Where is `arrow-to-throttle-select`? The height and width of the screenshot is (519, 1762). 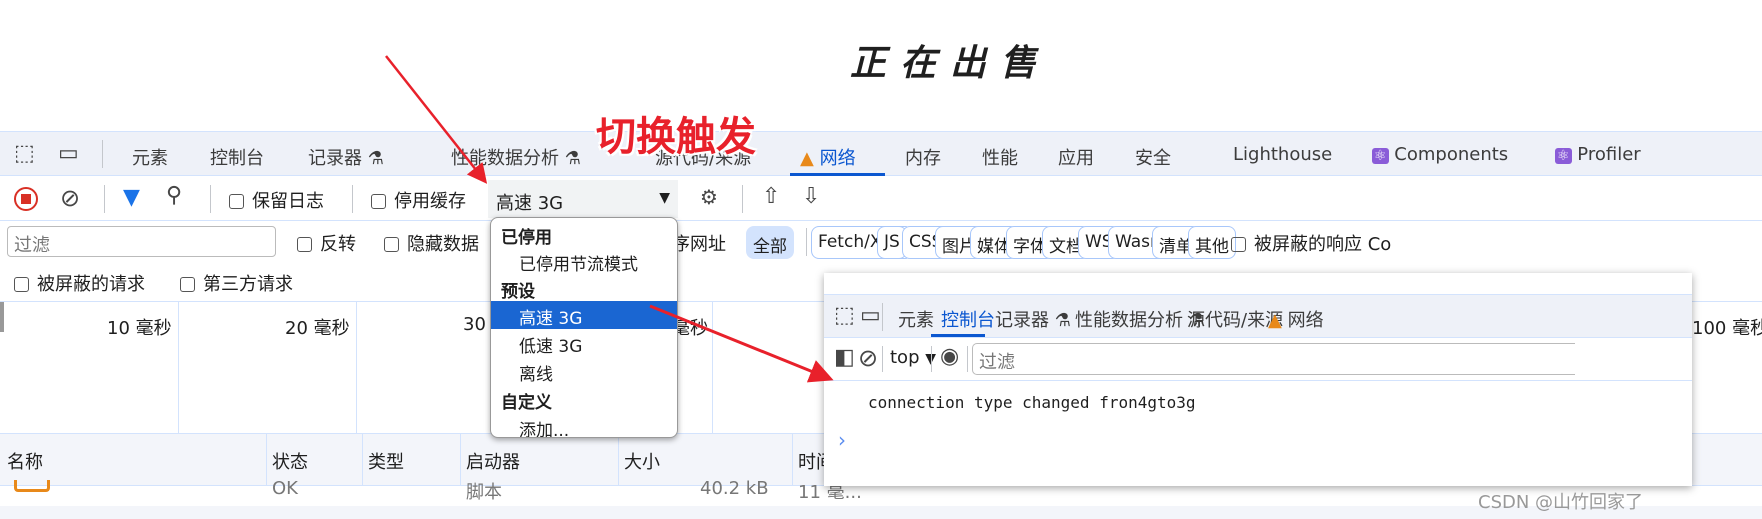
arrow-to-throttle-select is located at coordinates (436, 119).